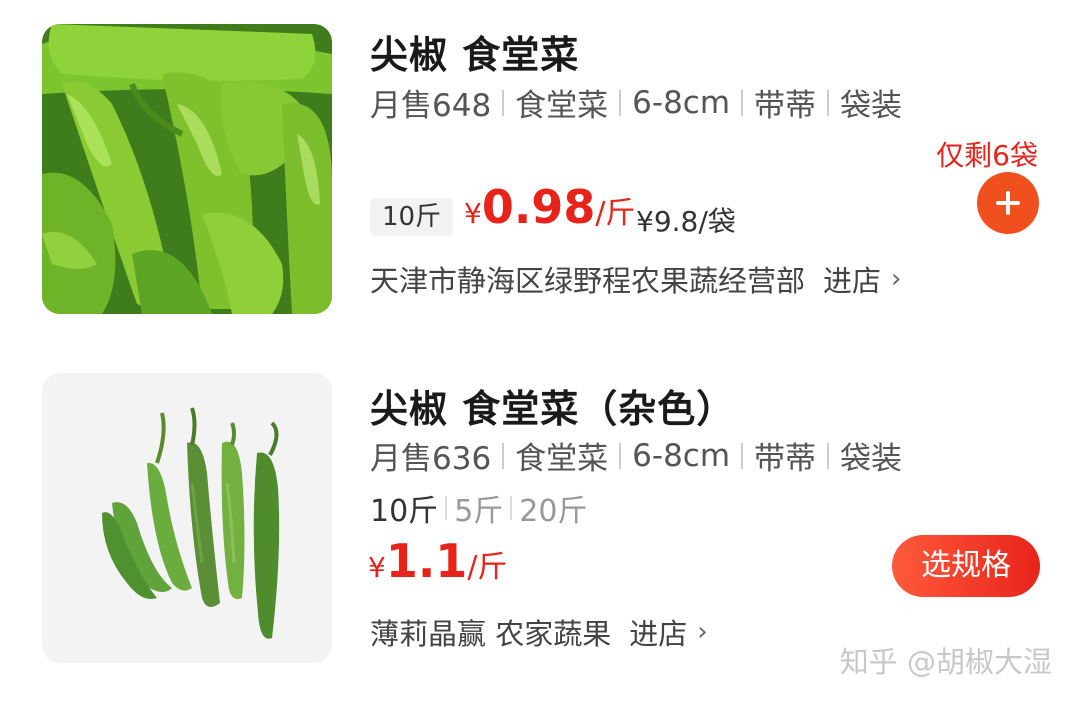 The image size is (1080, 711). I want to click on shop-link: 天津市静海区绿野程农果蔬经营部 进店 ›, so click(635, 279).